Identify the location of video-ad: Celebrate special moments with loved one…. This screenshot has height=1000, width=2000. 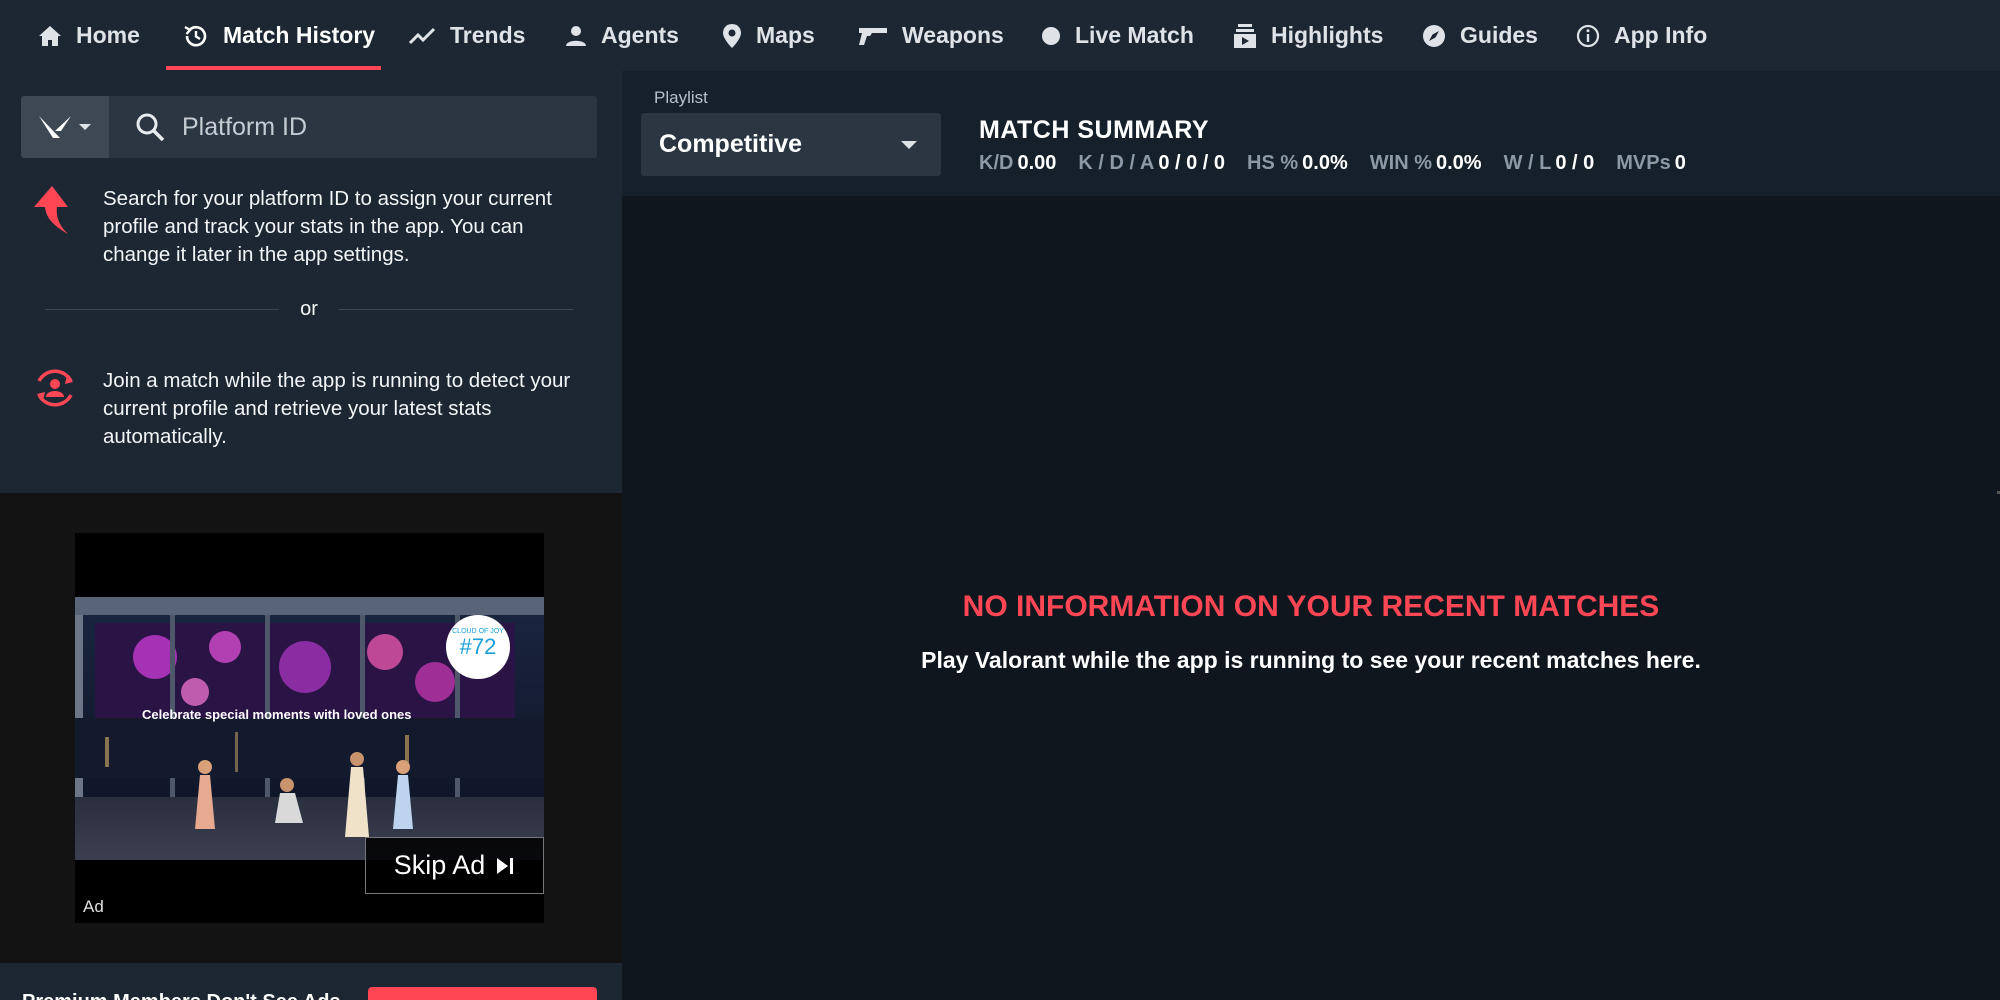
(309, 728).